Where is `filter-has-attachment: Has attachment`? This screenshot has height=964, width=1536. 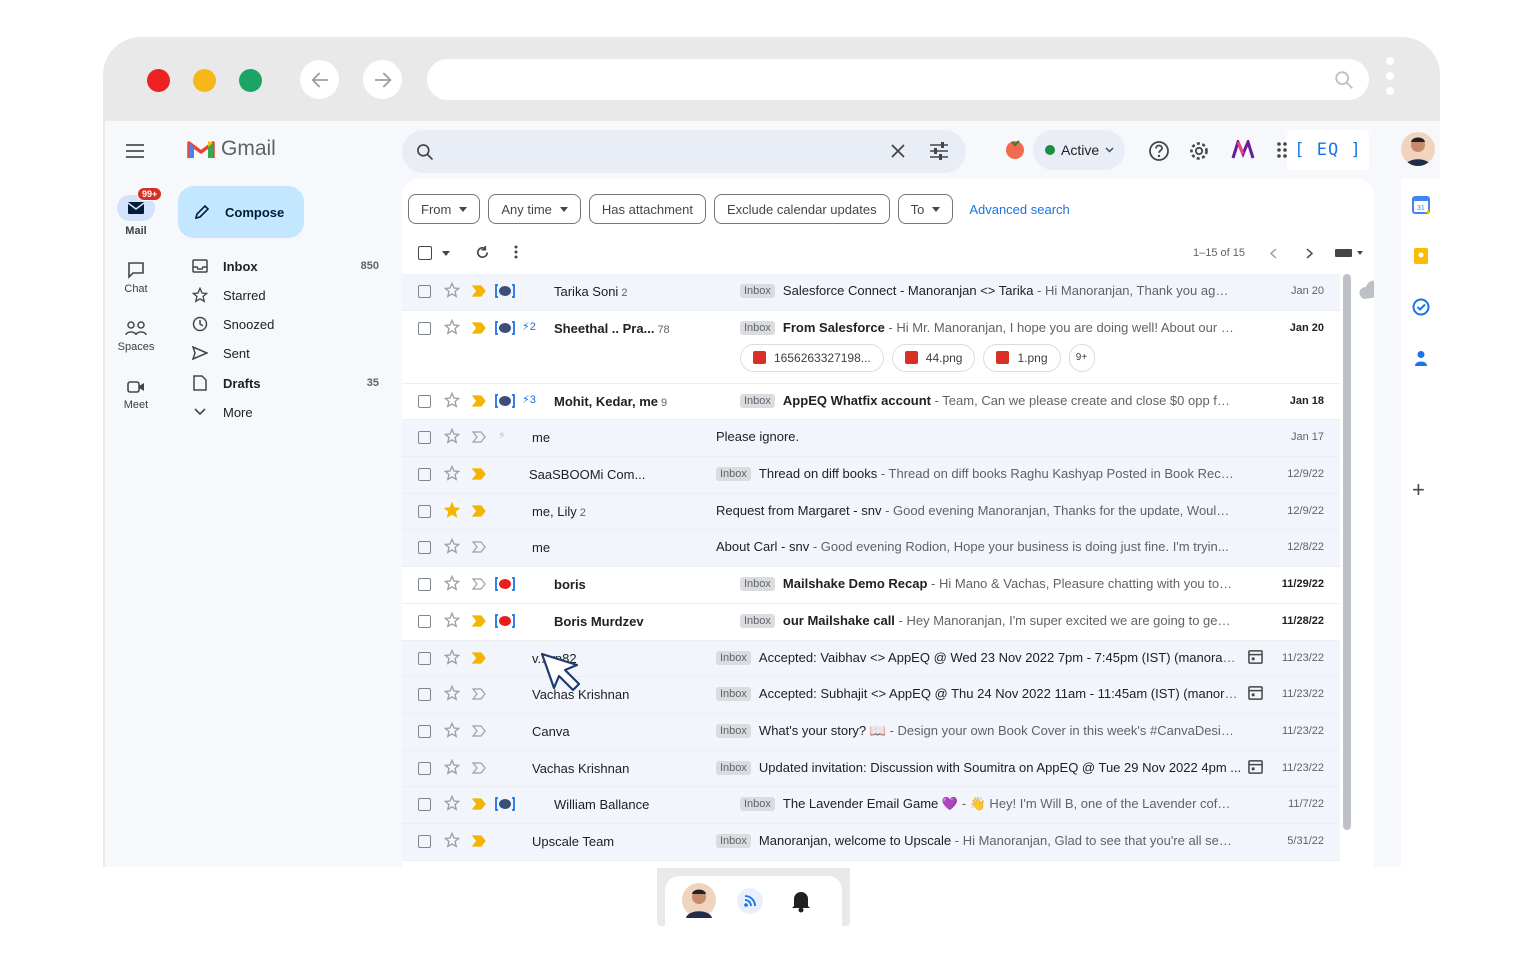 filter-has-attachment: Has attachment is located at coordinates (647, 209).